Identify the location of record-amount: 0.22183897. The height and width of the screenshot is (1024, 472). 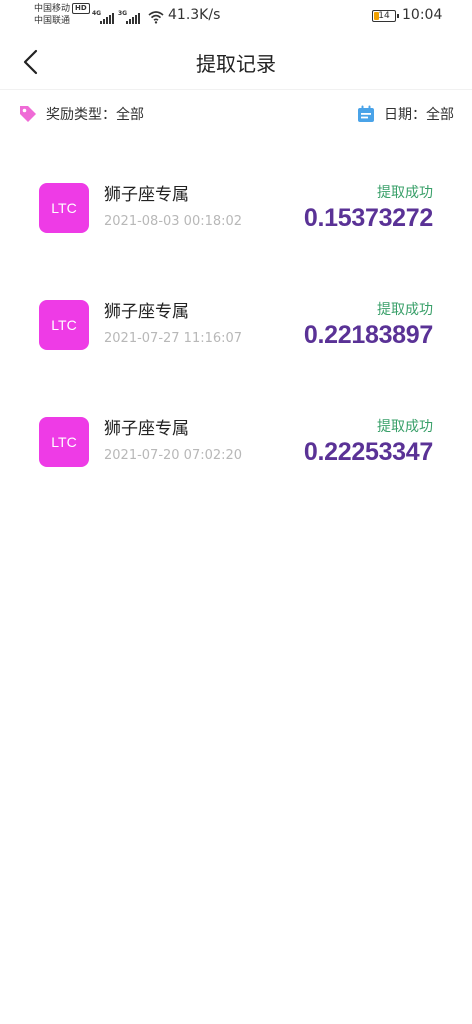
(368, 335).